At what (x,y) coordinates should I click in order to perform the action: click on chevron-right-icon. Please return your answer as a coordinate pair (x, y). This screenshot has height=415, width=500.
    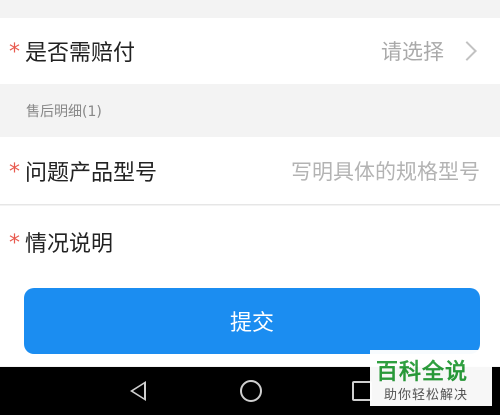
    Looking at the image, I should click on (467, 51).